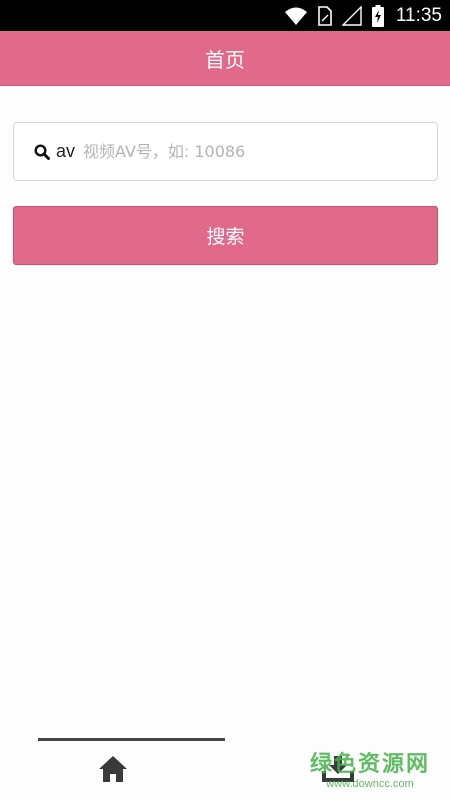  I want to click on search-button: 搜索, so click(225, 235).